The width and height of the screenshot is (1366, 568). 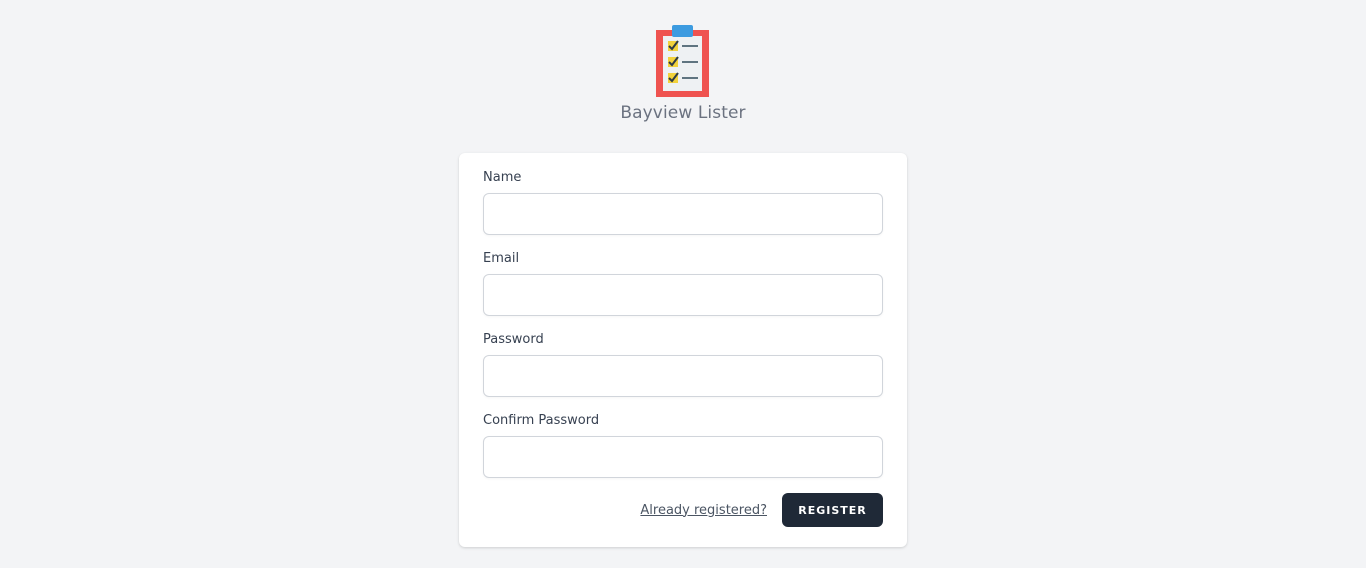 I want to click on password-input, so click(x=683, y=376).